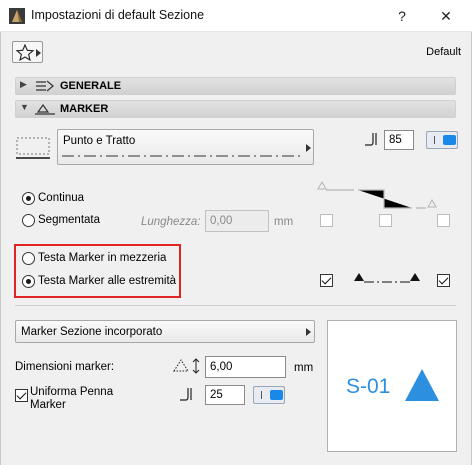 This screenshot has width=472, height=465. What do you see at coordinates (107, 281) in the screenshot?
I see `estremita-label: Testa Marker alle estremità` at bounding box center [107, 281].